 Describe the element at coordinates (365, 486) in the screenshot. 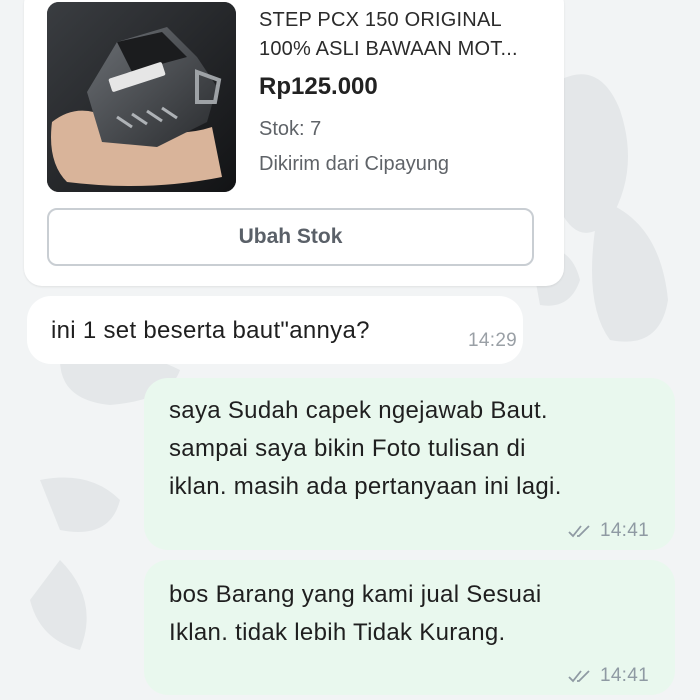

I see `message-line: iklan. masih ada pertanyaan ini lagi.` at that location.